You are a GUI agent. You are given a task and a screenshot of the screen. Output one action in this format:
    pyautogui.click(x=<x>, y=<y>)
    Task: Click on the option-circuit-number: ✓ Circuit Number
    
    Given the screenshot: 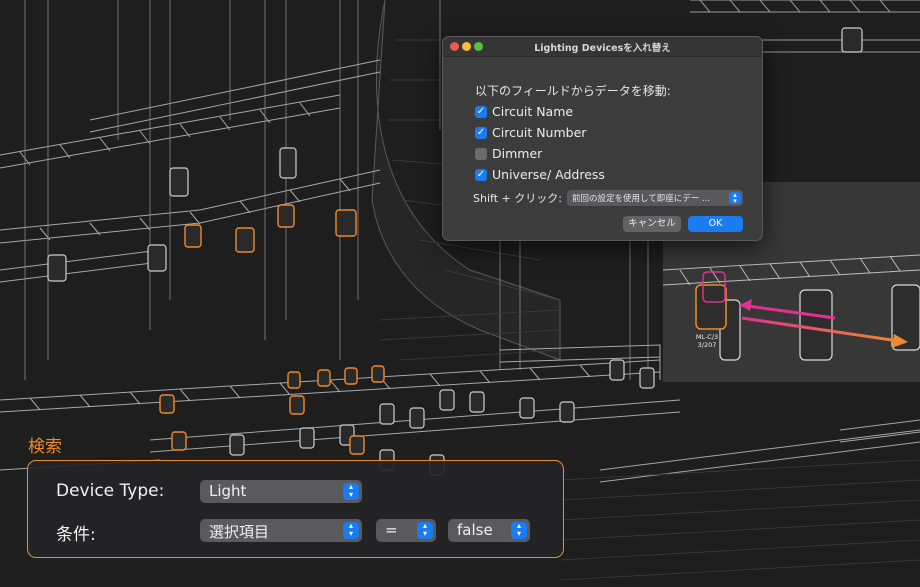 What is the action you would take?
    pyautogui.click(x=530, y=132)
    